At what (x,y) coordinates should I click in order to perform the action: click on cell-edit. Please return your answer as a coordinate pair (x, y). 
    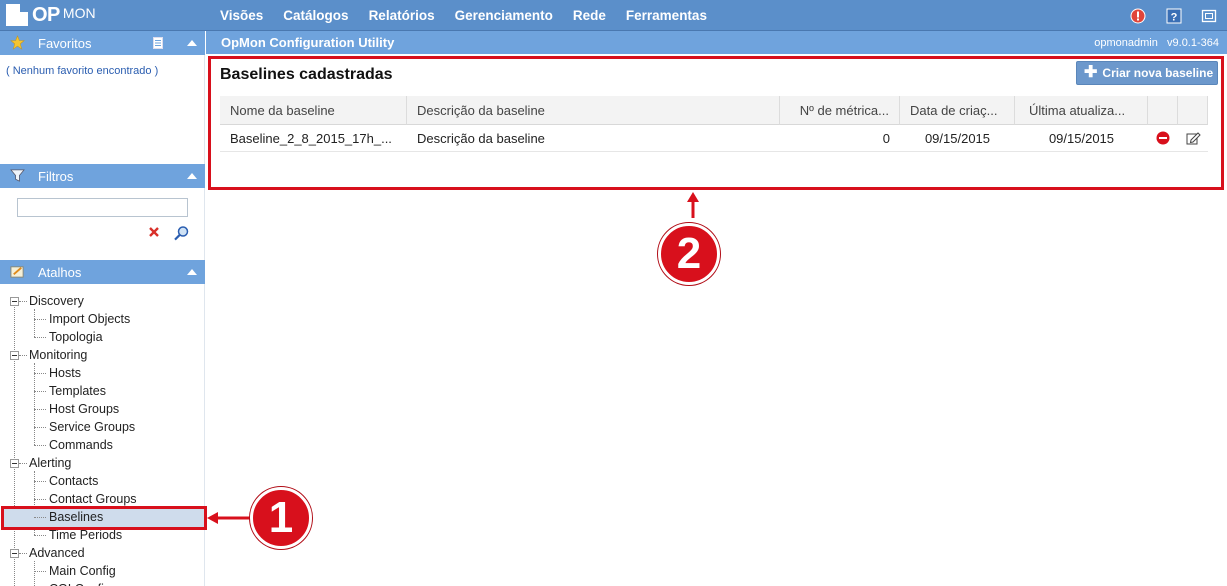
    Looking at the image, I should click on (1193, 138).